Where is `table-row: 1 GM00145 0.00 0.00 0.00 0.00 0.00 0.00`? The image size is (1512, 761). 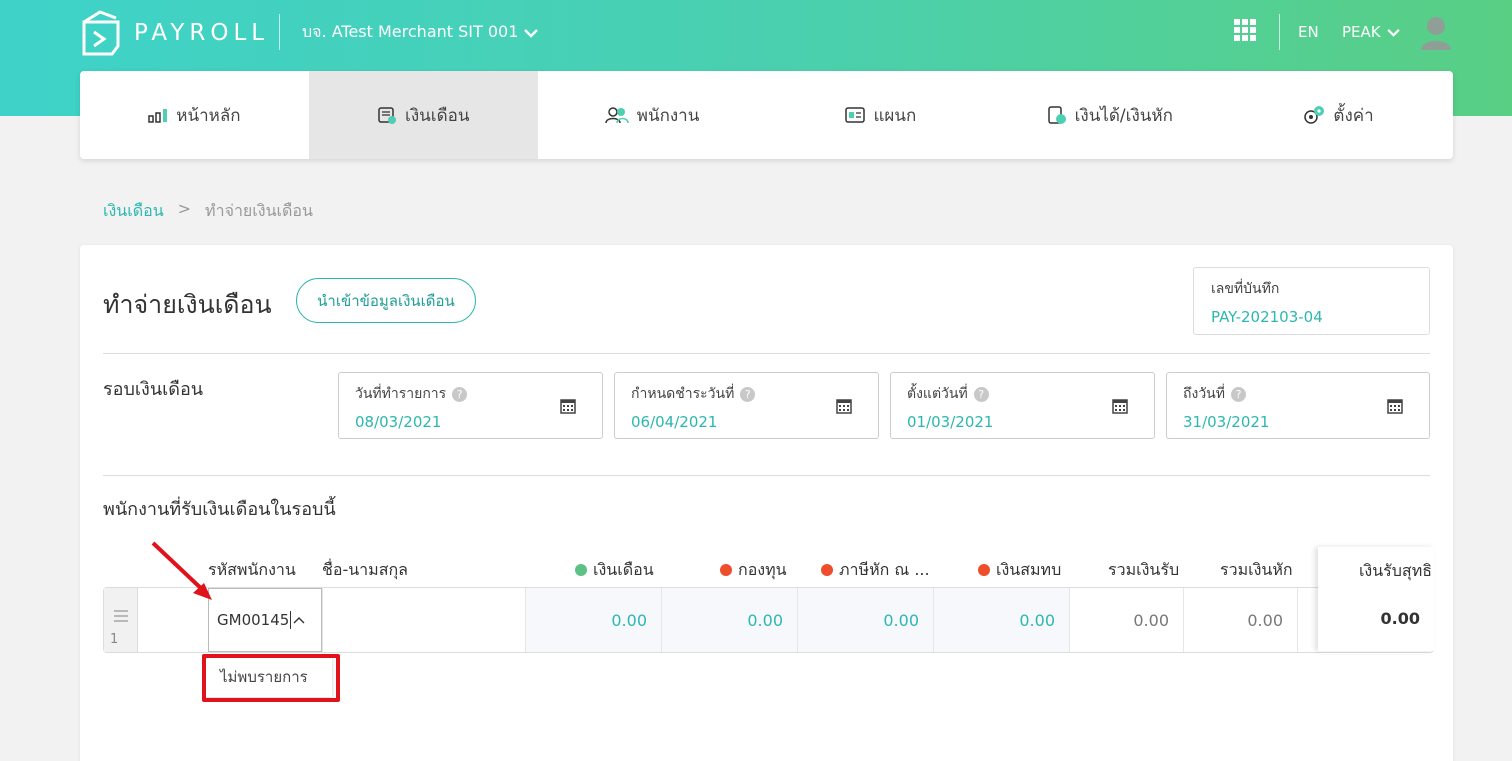
table-row: 1 GM00145 0.00 0.00 0.00 0.00 0.00 0.00 is located at coordinates (768, 620).